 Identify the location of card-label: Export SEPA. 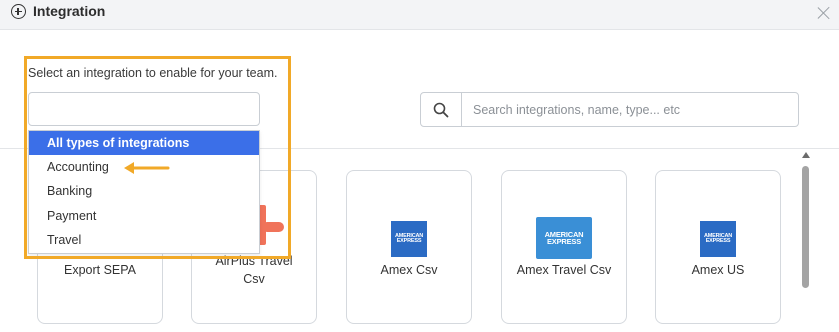
(100, 270).